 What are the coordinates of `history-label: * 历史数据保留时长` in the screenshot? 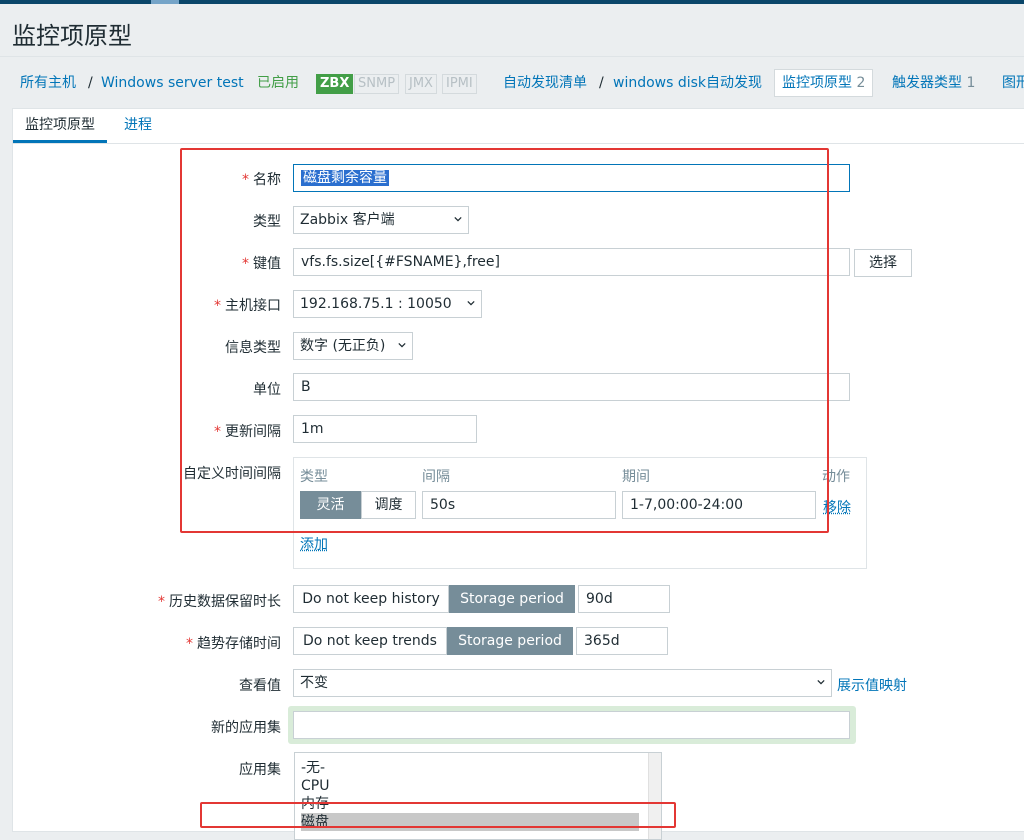 It's located at (219, 601).